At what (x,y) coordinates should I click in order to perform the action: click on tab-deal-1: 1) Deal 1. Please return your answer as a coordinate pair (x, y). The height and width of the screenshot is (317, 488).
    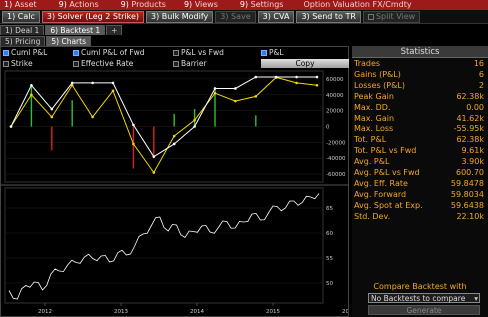
    Looking at the image, I should click on (22, 30).